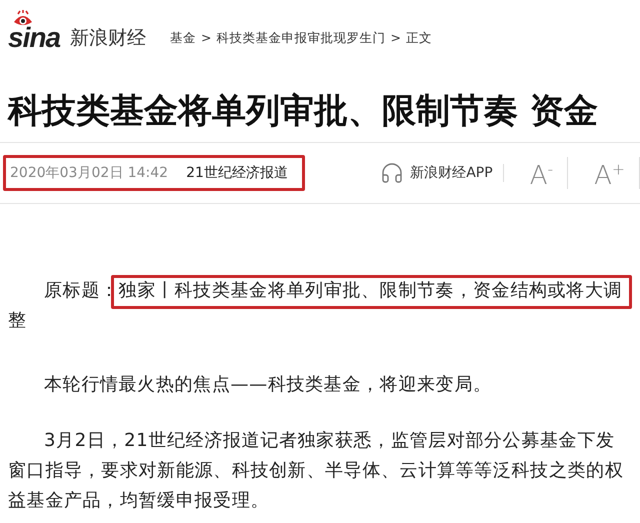 This screenshot has height=523, width=640. Describe the element at coordinates (457, 173) in the screenshot. I see `app-link: 新浪财经APP` at that location.